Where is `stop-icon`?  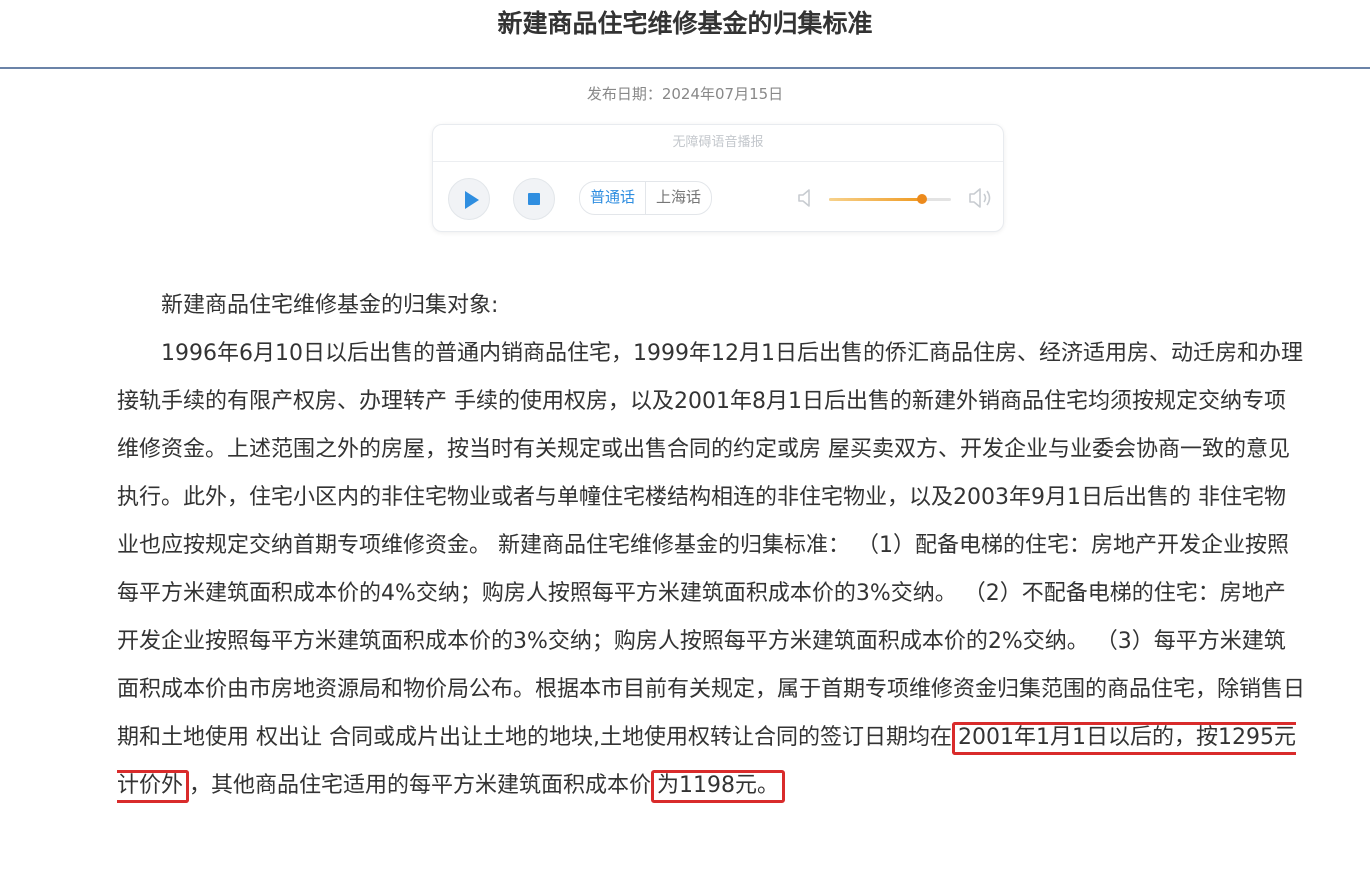
stop-icon is located at coordinates (534, 199).